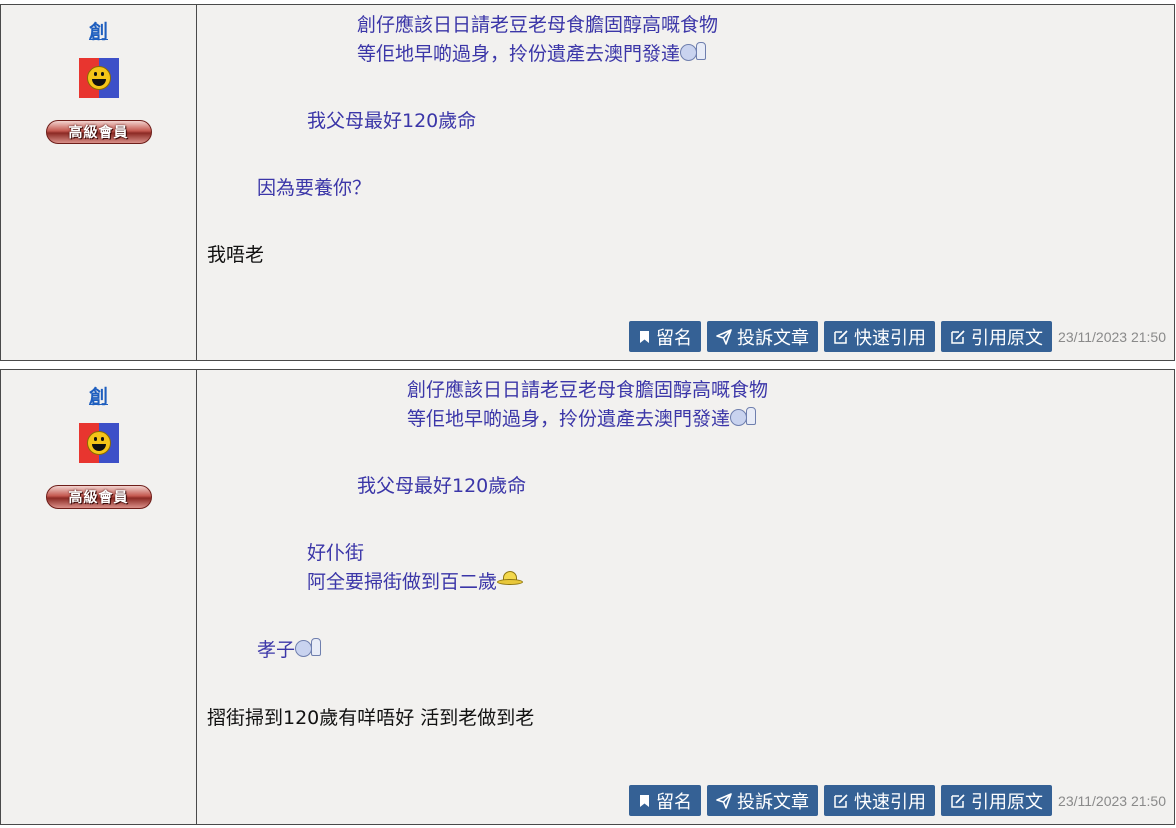 The height and width of the screenshot is (828, 1176). I want to click on quote-line: 因為要養你？, so click(314, 188).